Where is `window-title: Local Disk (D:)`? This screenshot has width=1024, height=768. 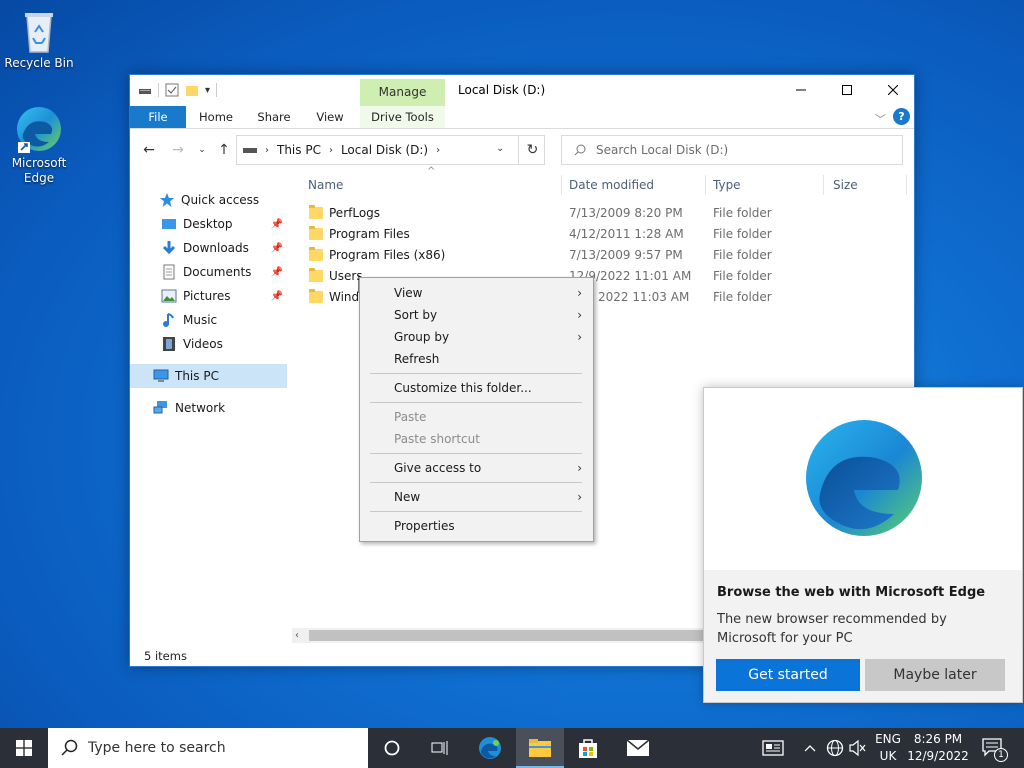 window-title: Local Disk (D:) is located at coordinates (502, 90).